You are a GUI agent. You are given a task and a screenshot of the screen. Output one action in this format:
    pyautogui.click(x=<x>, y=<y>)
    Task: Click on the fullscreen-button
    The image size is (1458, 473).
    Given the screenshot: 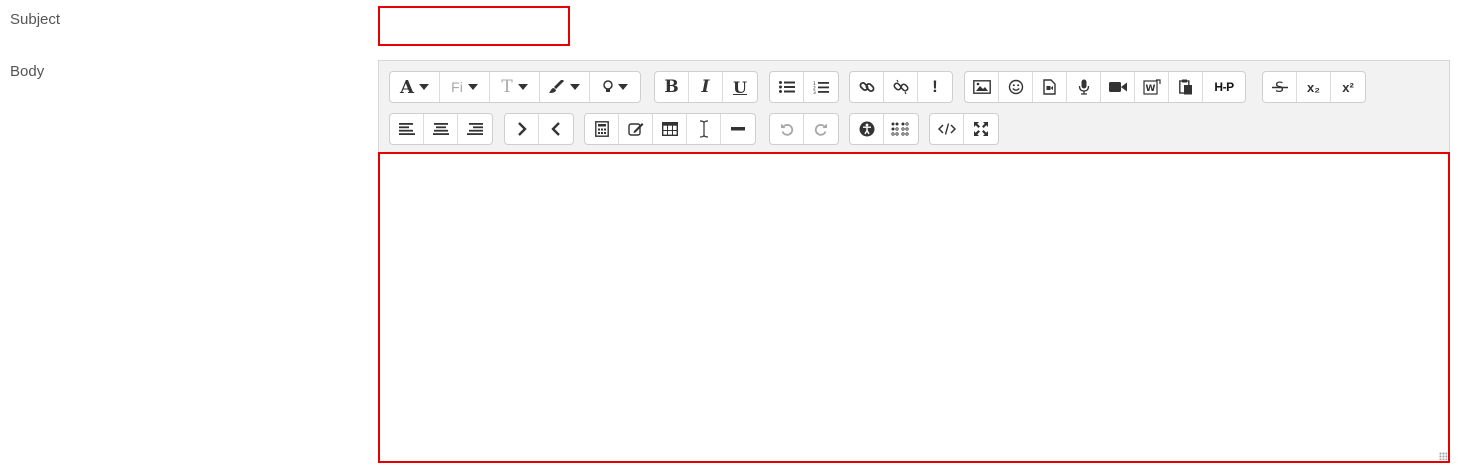 What is the action you would take?
    pyautogui.click(x=981, y=129)
    